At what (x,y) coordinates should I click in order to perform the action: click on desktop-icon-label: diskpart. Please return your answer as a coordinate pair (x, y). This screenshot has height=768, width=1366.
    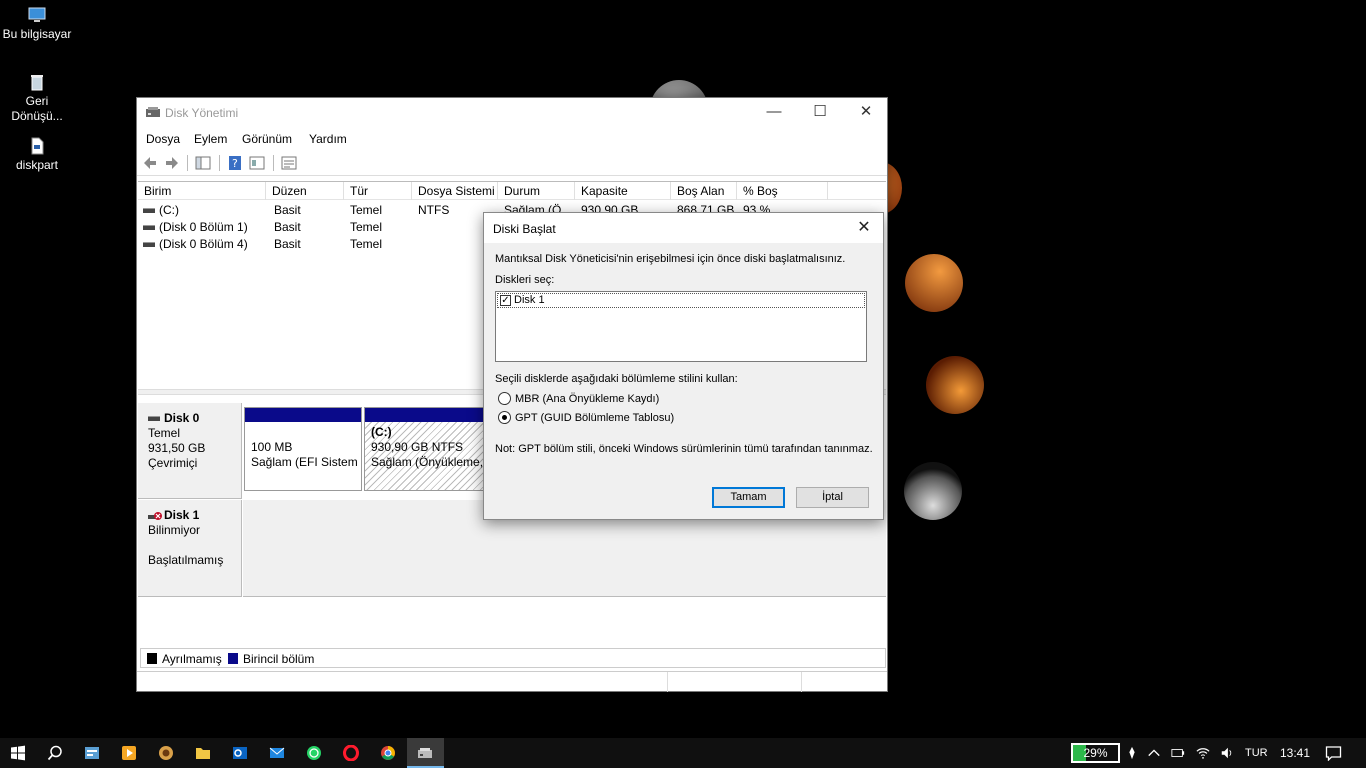
    Looking at the image, I should click on (37, 165).